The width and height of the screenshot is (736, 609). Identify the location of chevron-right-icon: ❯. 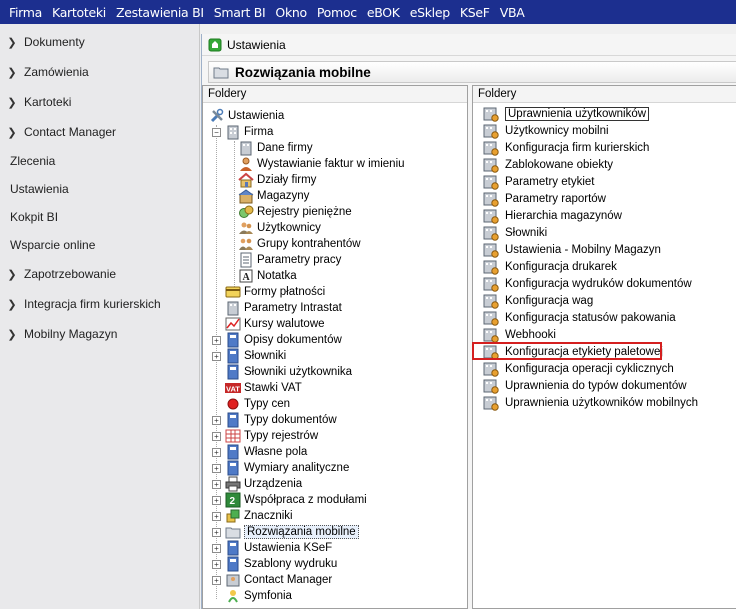
(12, 72).